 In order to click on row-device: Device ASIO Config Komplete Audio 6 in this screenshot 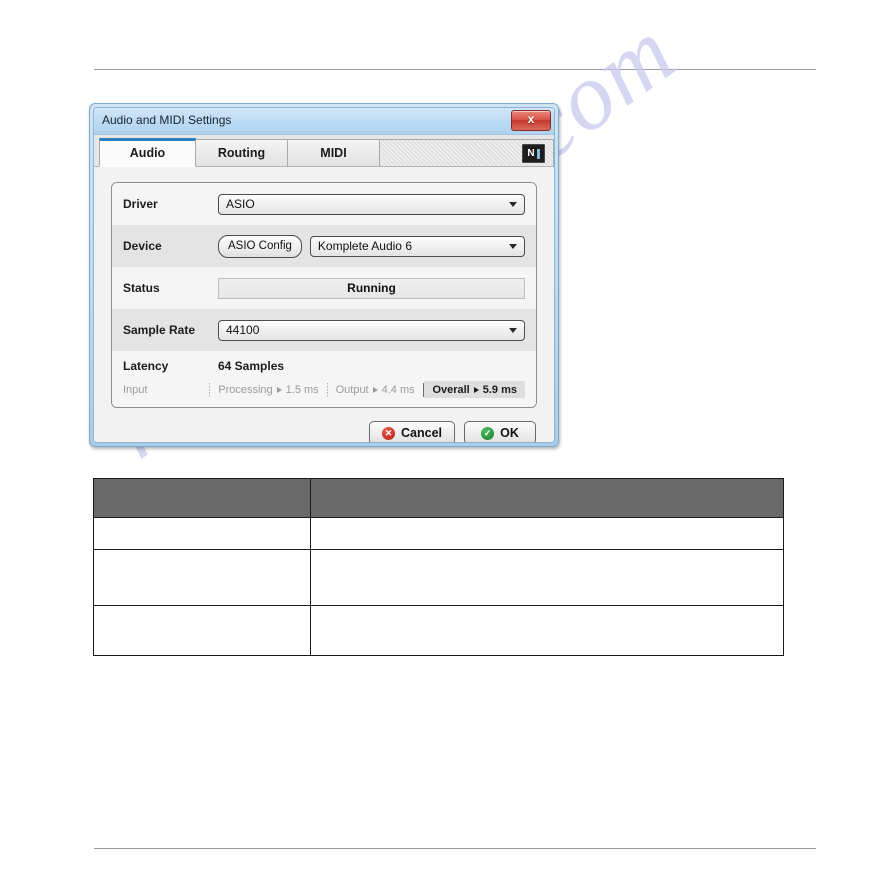, I will do `click(324, 246)`.